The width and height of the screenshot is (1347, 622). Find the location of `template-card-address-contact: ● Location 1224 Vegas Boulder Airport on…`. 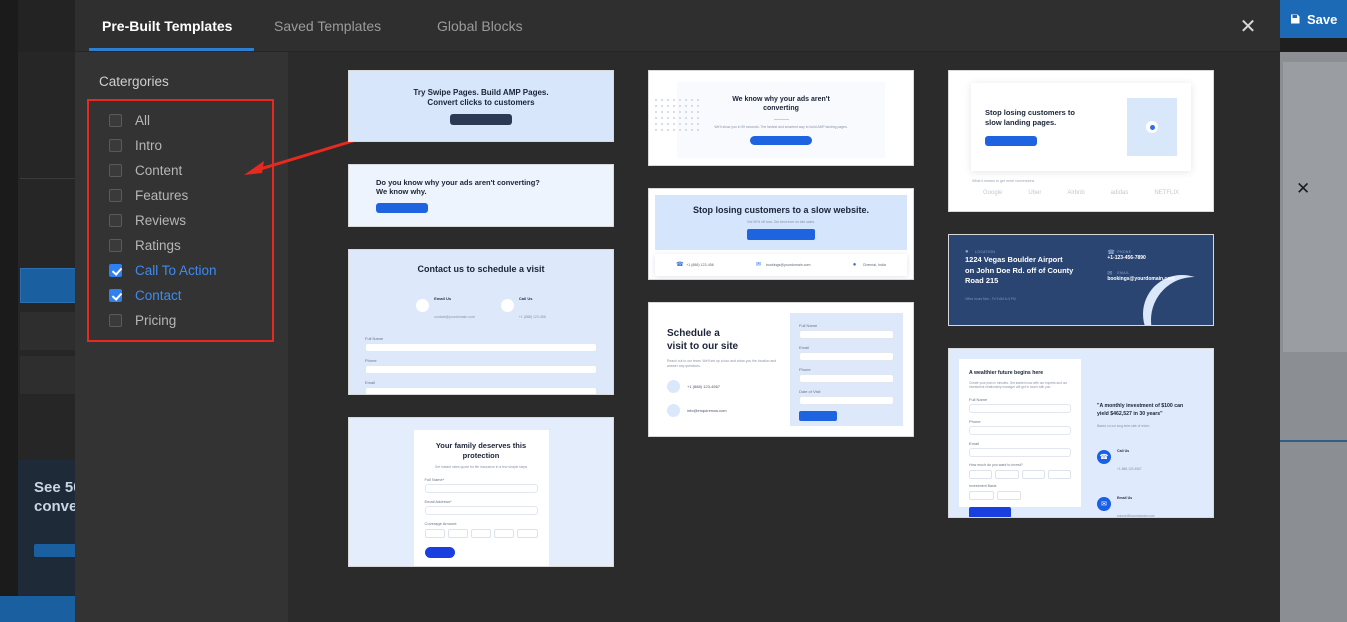

template-card-address-contact: ● Location 1224 Vegas Boulder Airport on… is located at coordinates (1081, 280).